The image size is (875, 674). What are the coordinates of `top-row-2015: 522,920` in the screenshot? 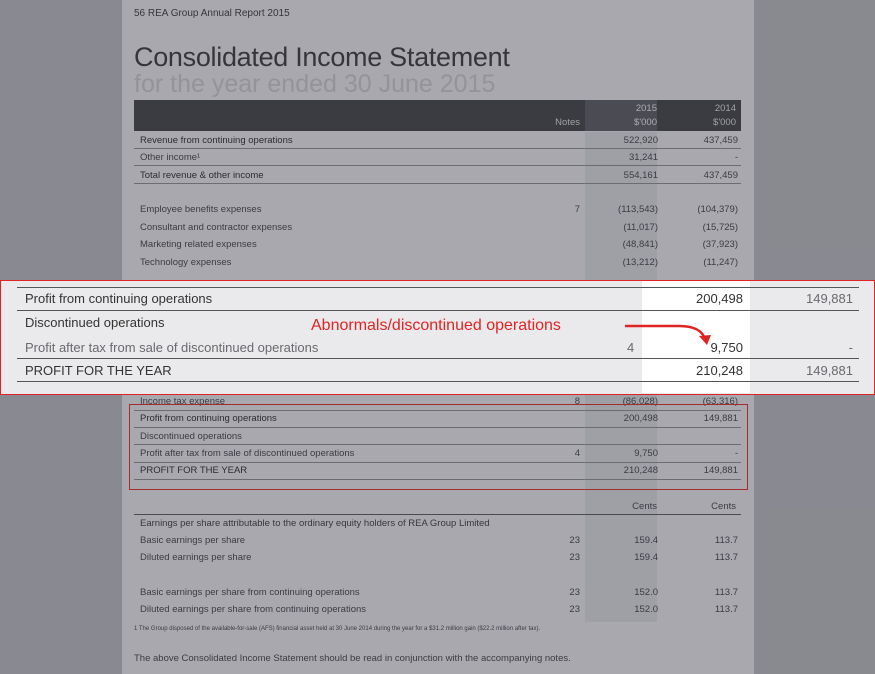 It's located at (640, 140).